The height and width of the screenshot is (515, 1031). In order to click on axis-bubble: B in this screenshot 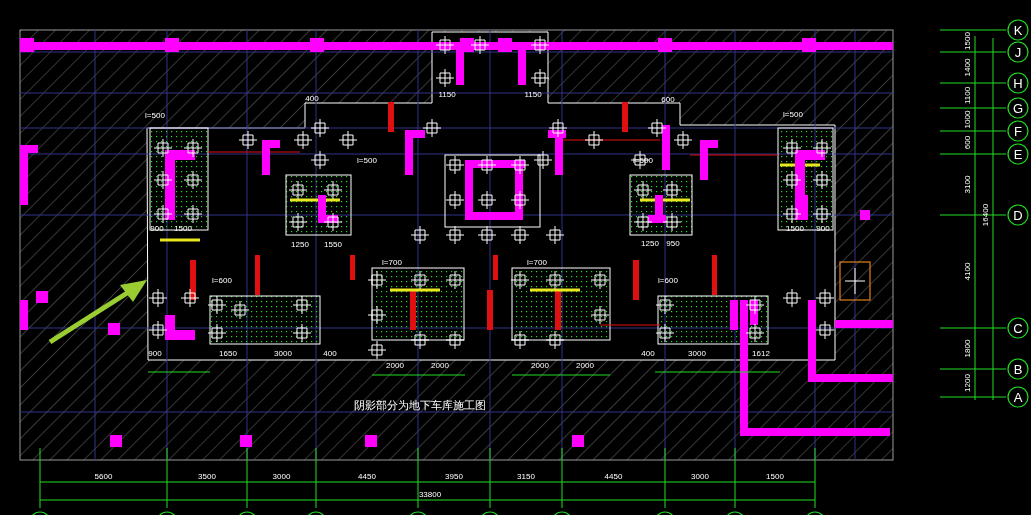, I will do `click(1018, 369)`.